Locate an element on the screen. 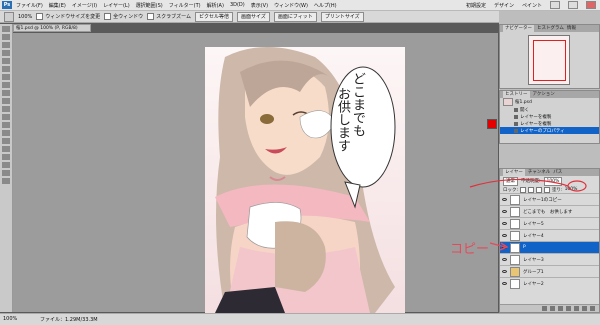  annotation-overlay is located at coordinates (528, 214).